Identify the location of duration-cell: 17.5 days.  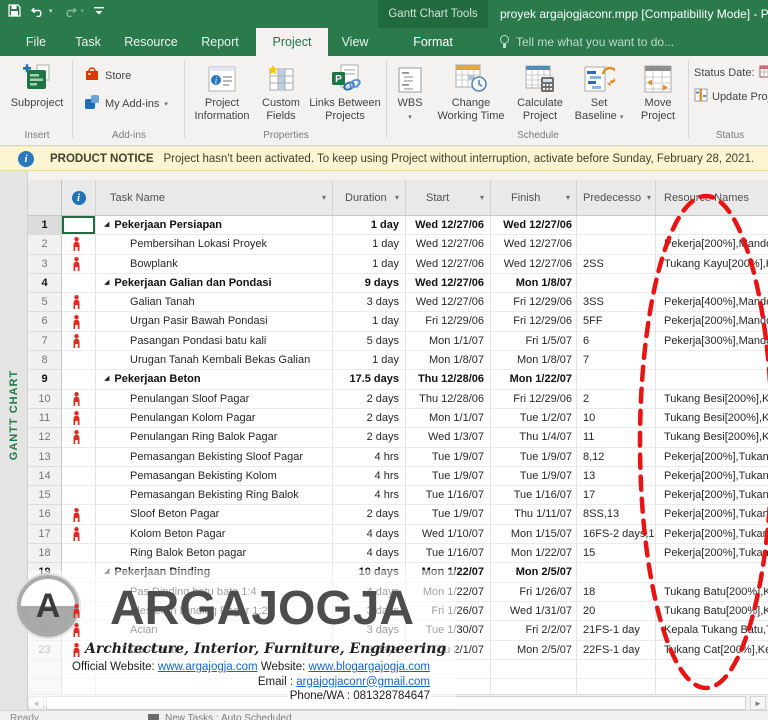
(369, 380).